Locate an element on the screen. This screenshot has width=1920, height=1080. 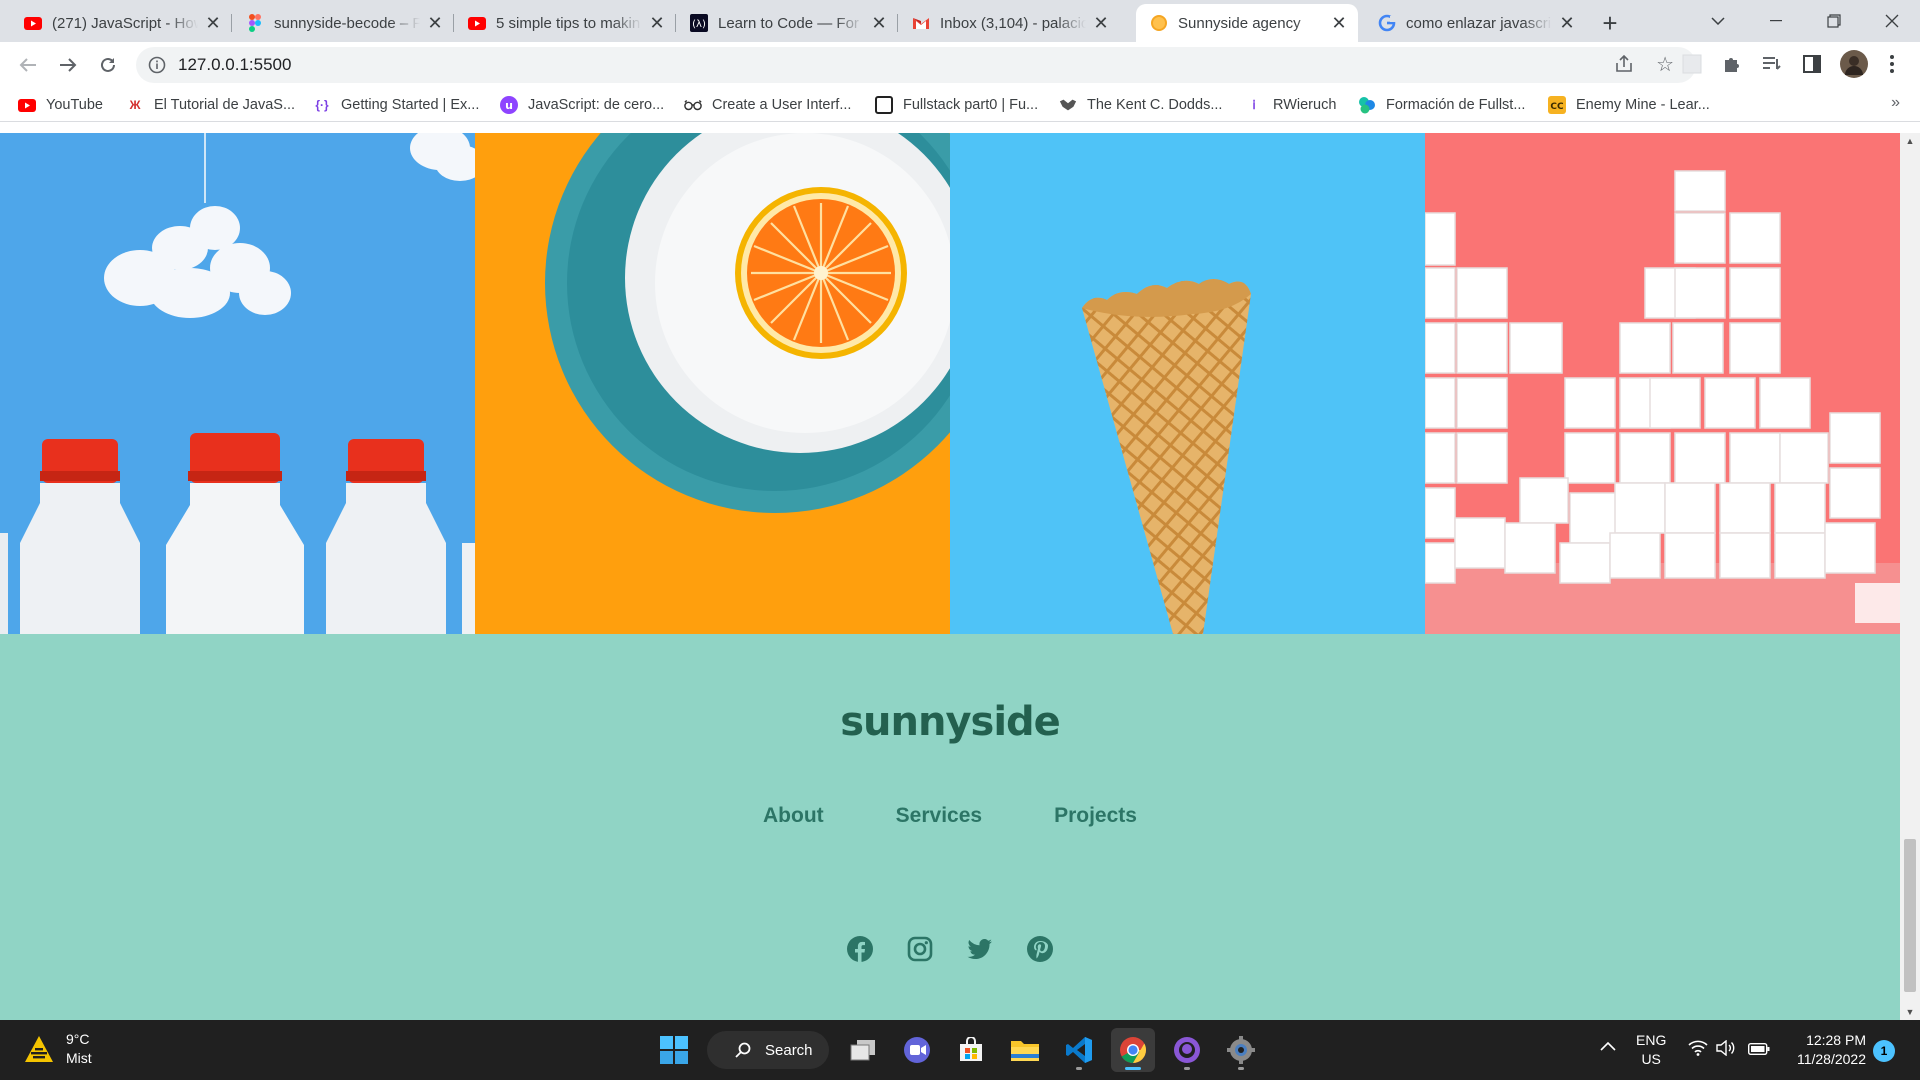
svg-text: CC is located at coordinates (1557, 107).